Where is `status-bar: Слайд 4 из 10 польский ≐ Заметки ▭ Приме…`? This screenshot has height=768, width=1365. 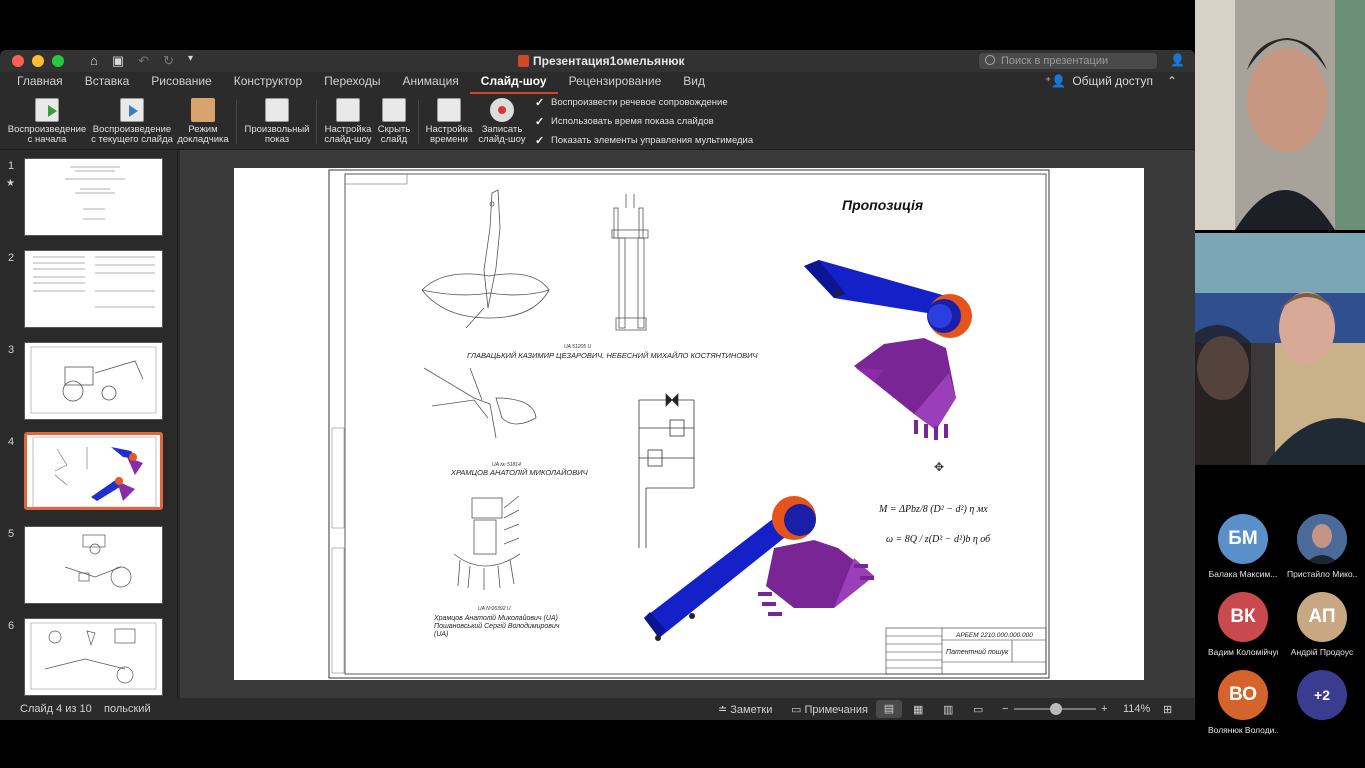 status-bar: Слайд 4 из 10 польский ≐ Заметки ▭ Приме… is located at coordinates (597, 709).